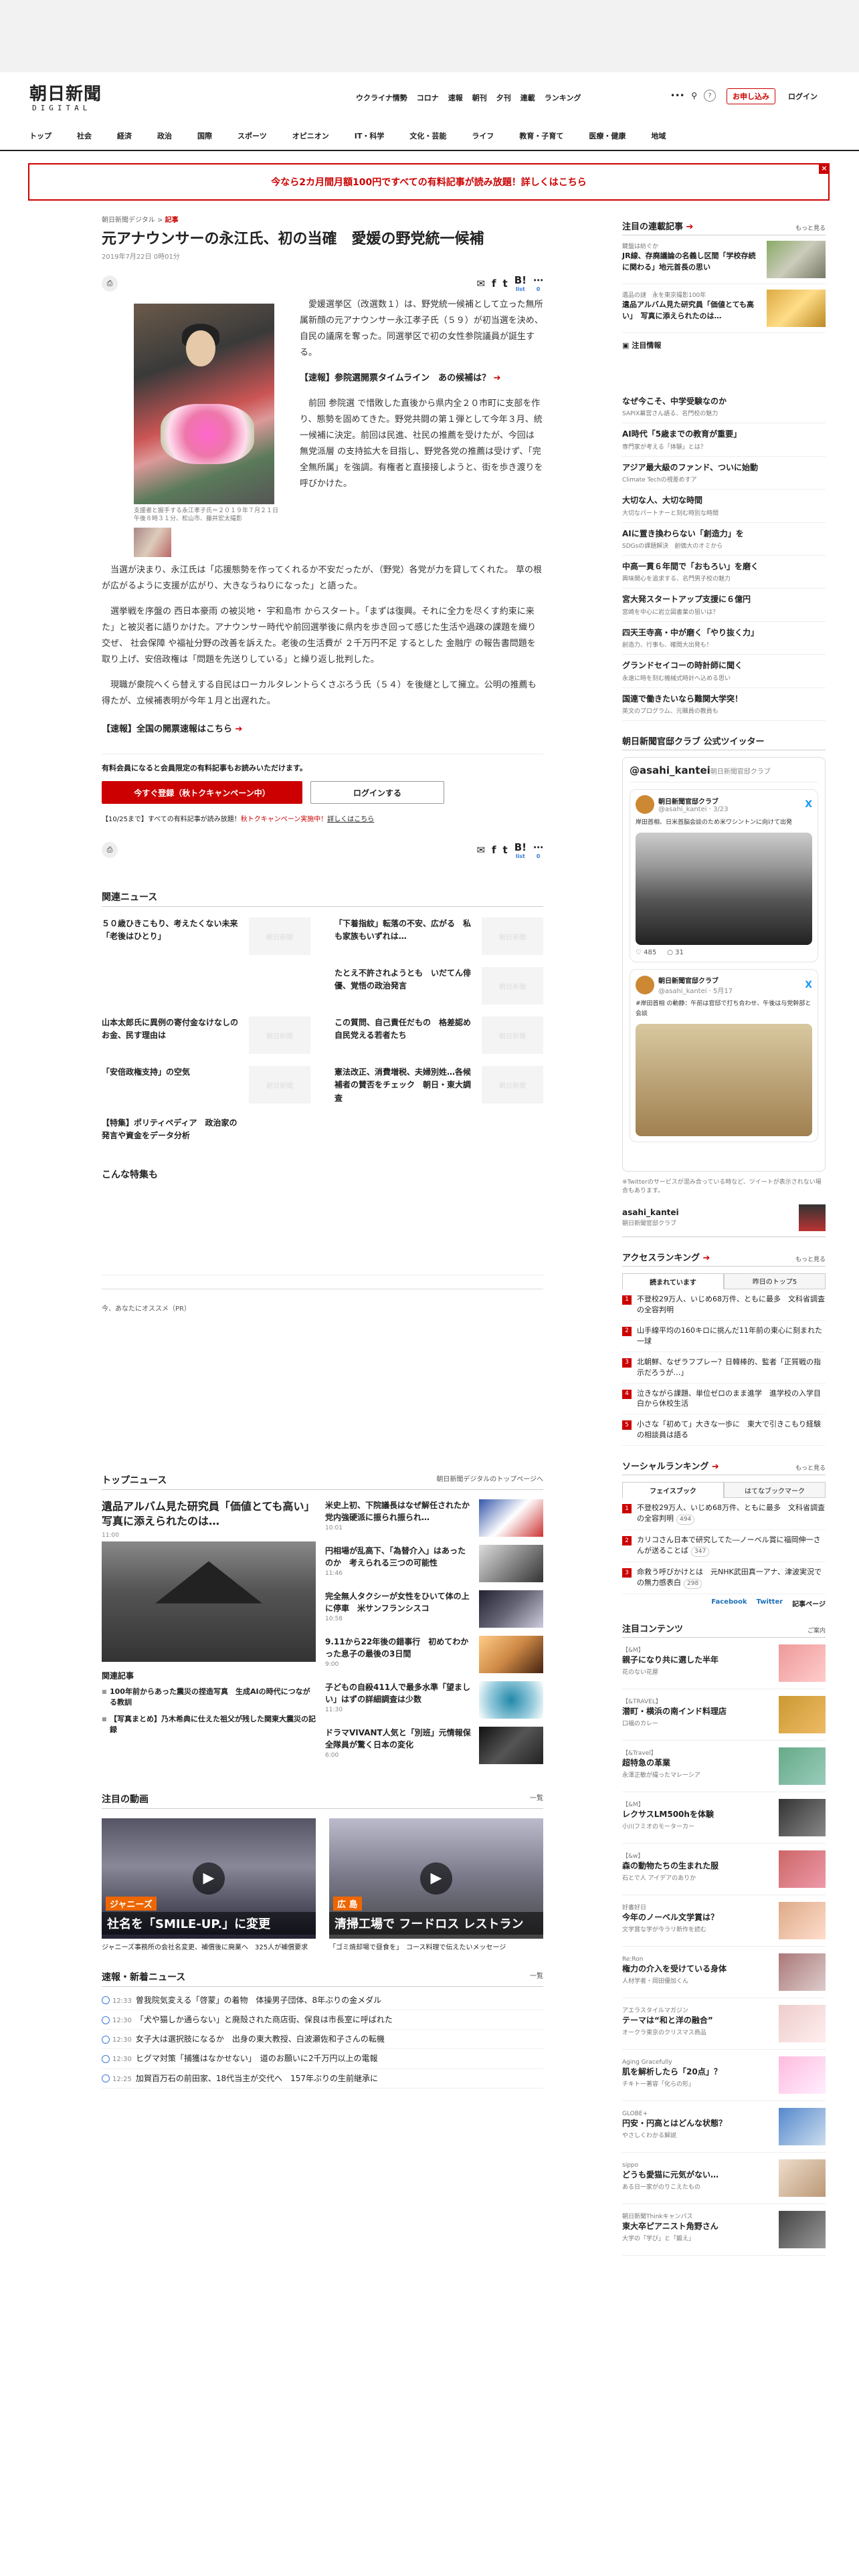 The height and width of the screenshot is (2576, 859). I want to click on nav-sports: スポーツ, so click(252, 138).